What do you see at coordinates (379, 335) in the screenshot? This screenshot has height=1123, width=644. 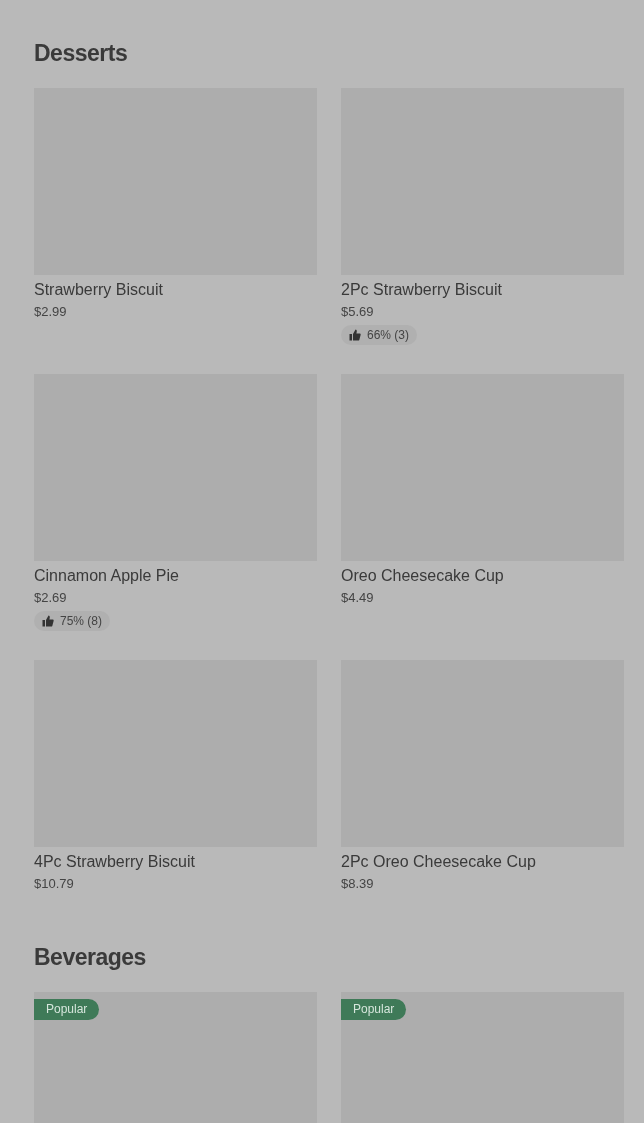 I see `rating-badge: 66% (3)` at bounding box center [379, 335].